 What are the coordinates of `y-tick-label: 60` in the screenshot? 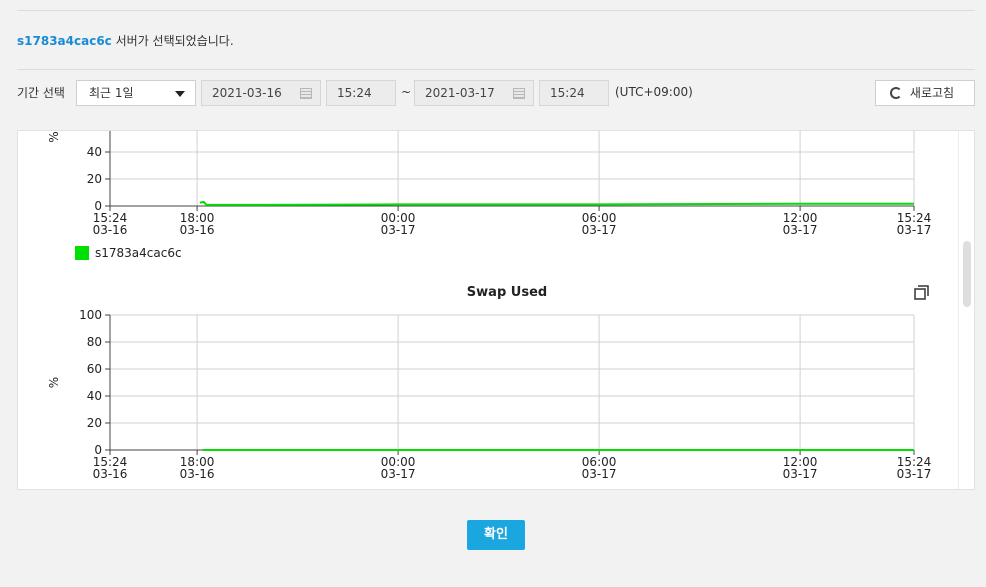 It's located at (94, 369).